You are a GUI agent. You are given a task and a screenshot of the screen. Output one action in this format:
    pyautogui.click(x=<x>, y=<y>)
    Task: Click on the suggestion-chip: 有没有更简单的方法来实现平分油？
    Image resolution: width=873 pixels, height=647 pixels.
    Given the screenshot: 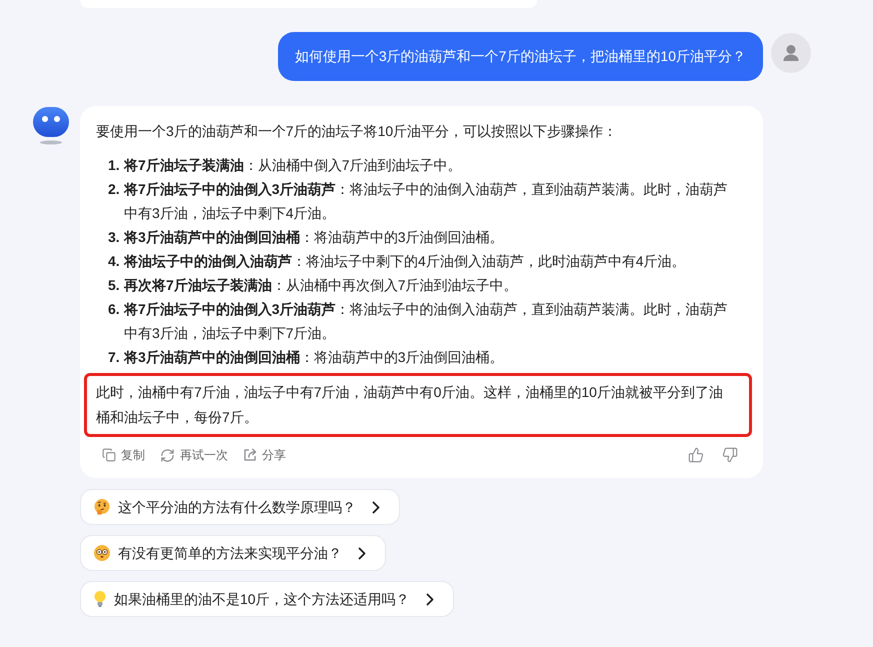 What is the action you would take?
    pyautogui.click(x=233, y=553)
    